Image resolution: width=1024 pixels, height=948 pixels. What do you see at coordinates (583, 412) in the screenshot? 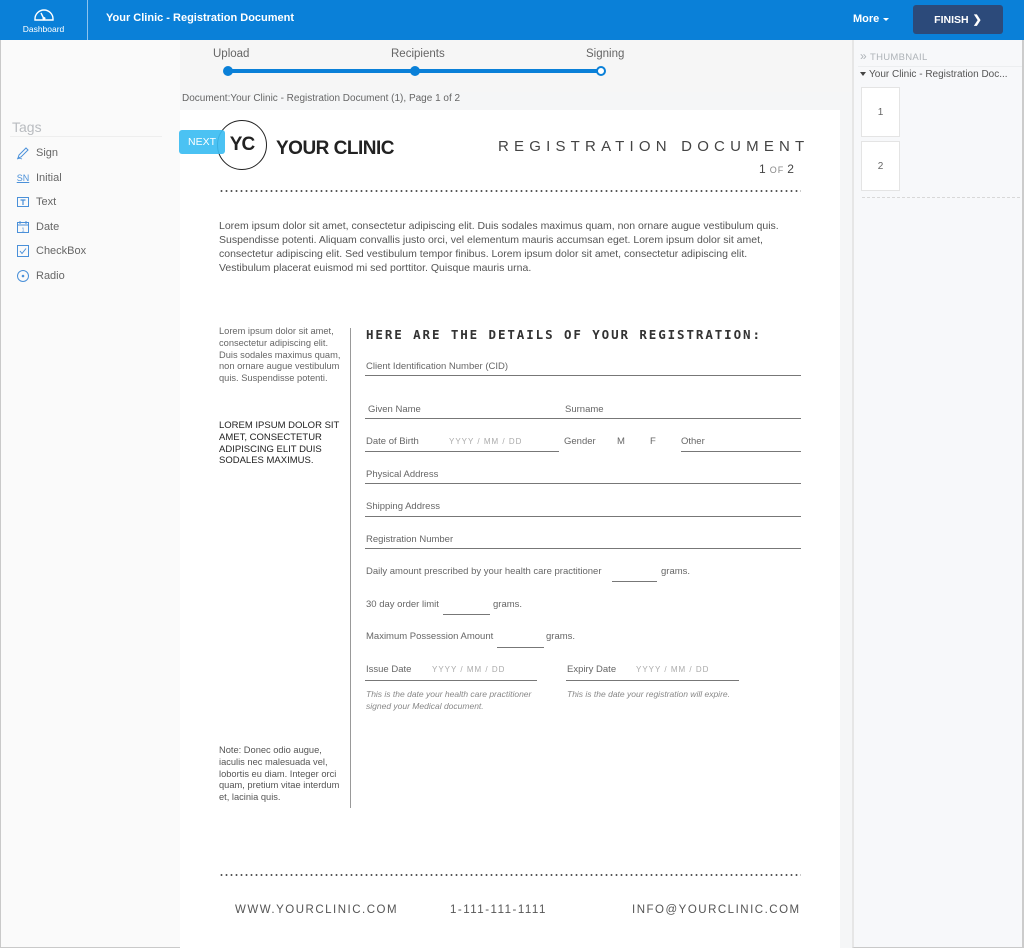
I see `name-field` at bounding box center [583, 412].